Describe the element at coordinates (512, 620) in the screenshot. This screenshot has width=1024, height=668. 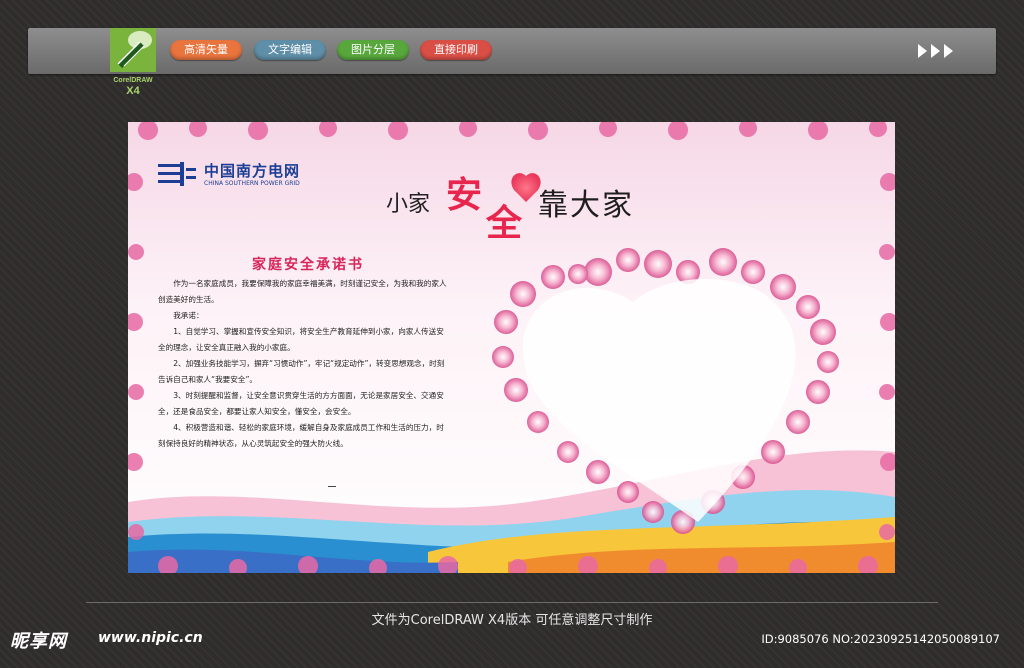
I see `file-caption: 文件为CorelDRAW X4版本 可任意调整尺寸制作` at that location.